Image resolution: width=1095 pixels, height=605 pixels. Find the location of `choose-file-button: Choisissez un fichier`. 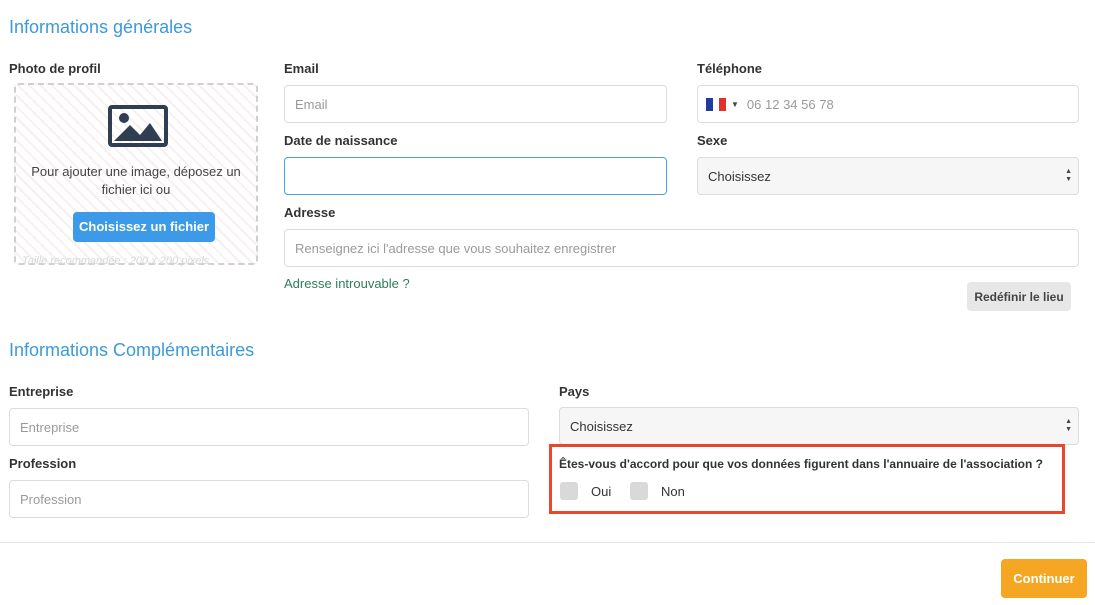

choose-file-button: Choisissez un fichier is located at coordinates (144, 227).